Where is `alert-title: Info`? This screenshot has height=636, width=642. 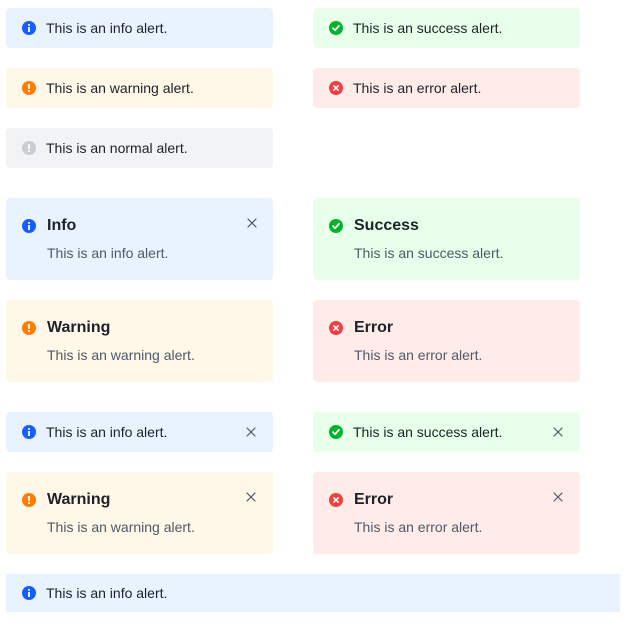
alert-title: Info is located at coordinates (62, 225).